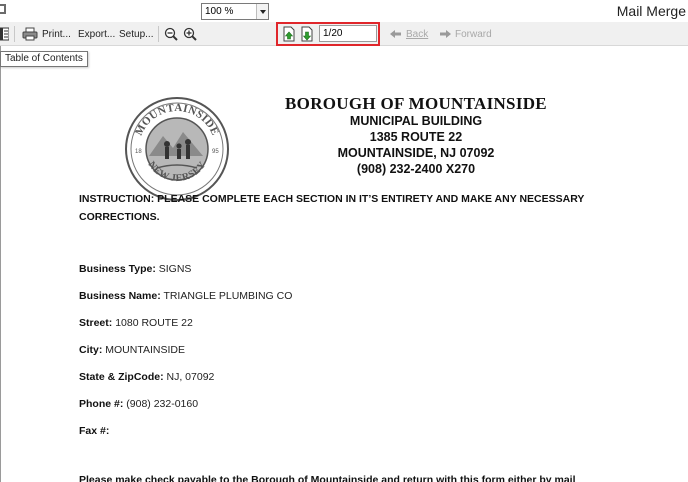  I want to click on table-of-contents-button, so click(4, 34).